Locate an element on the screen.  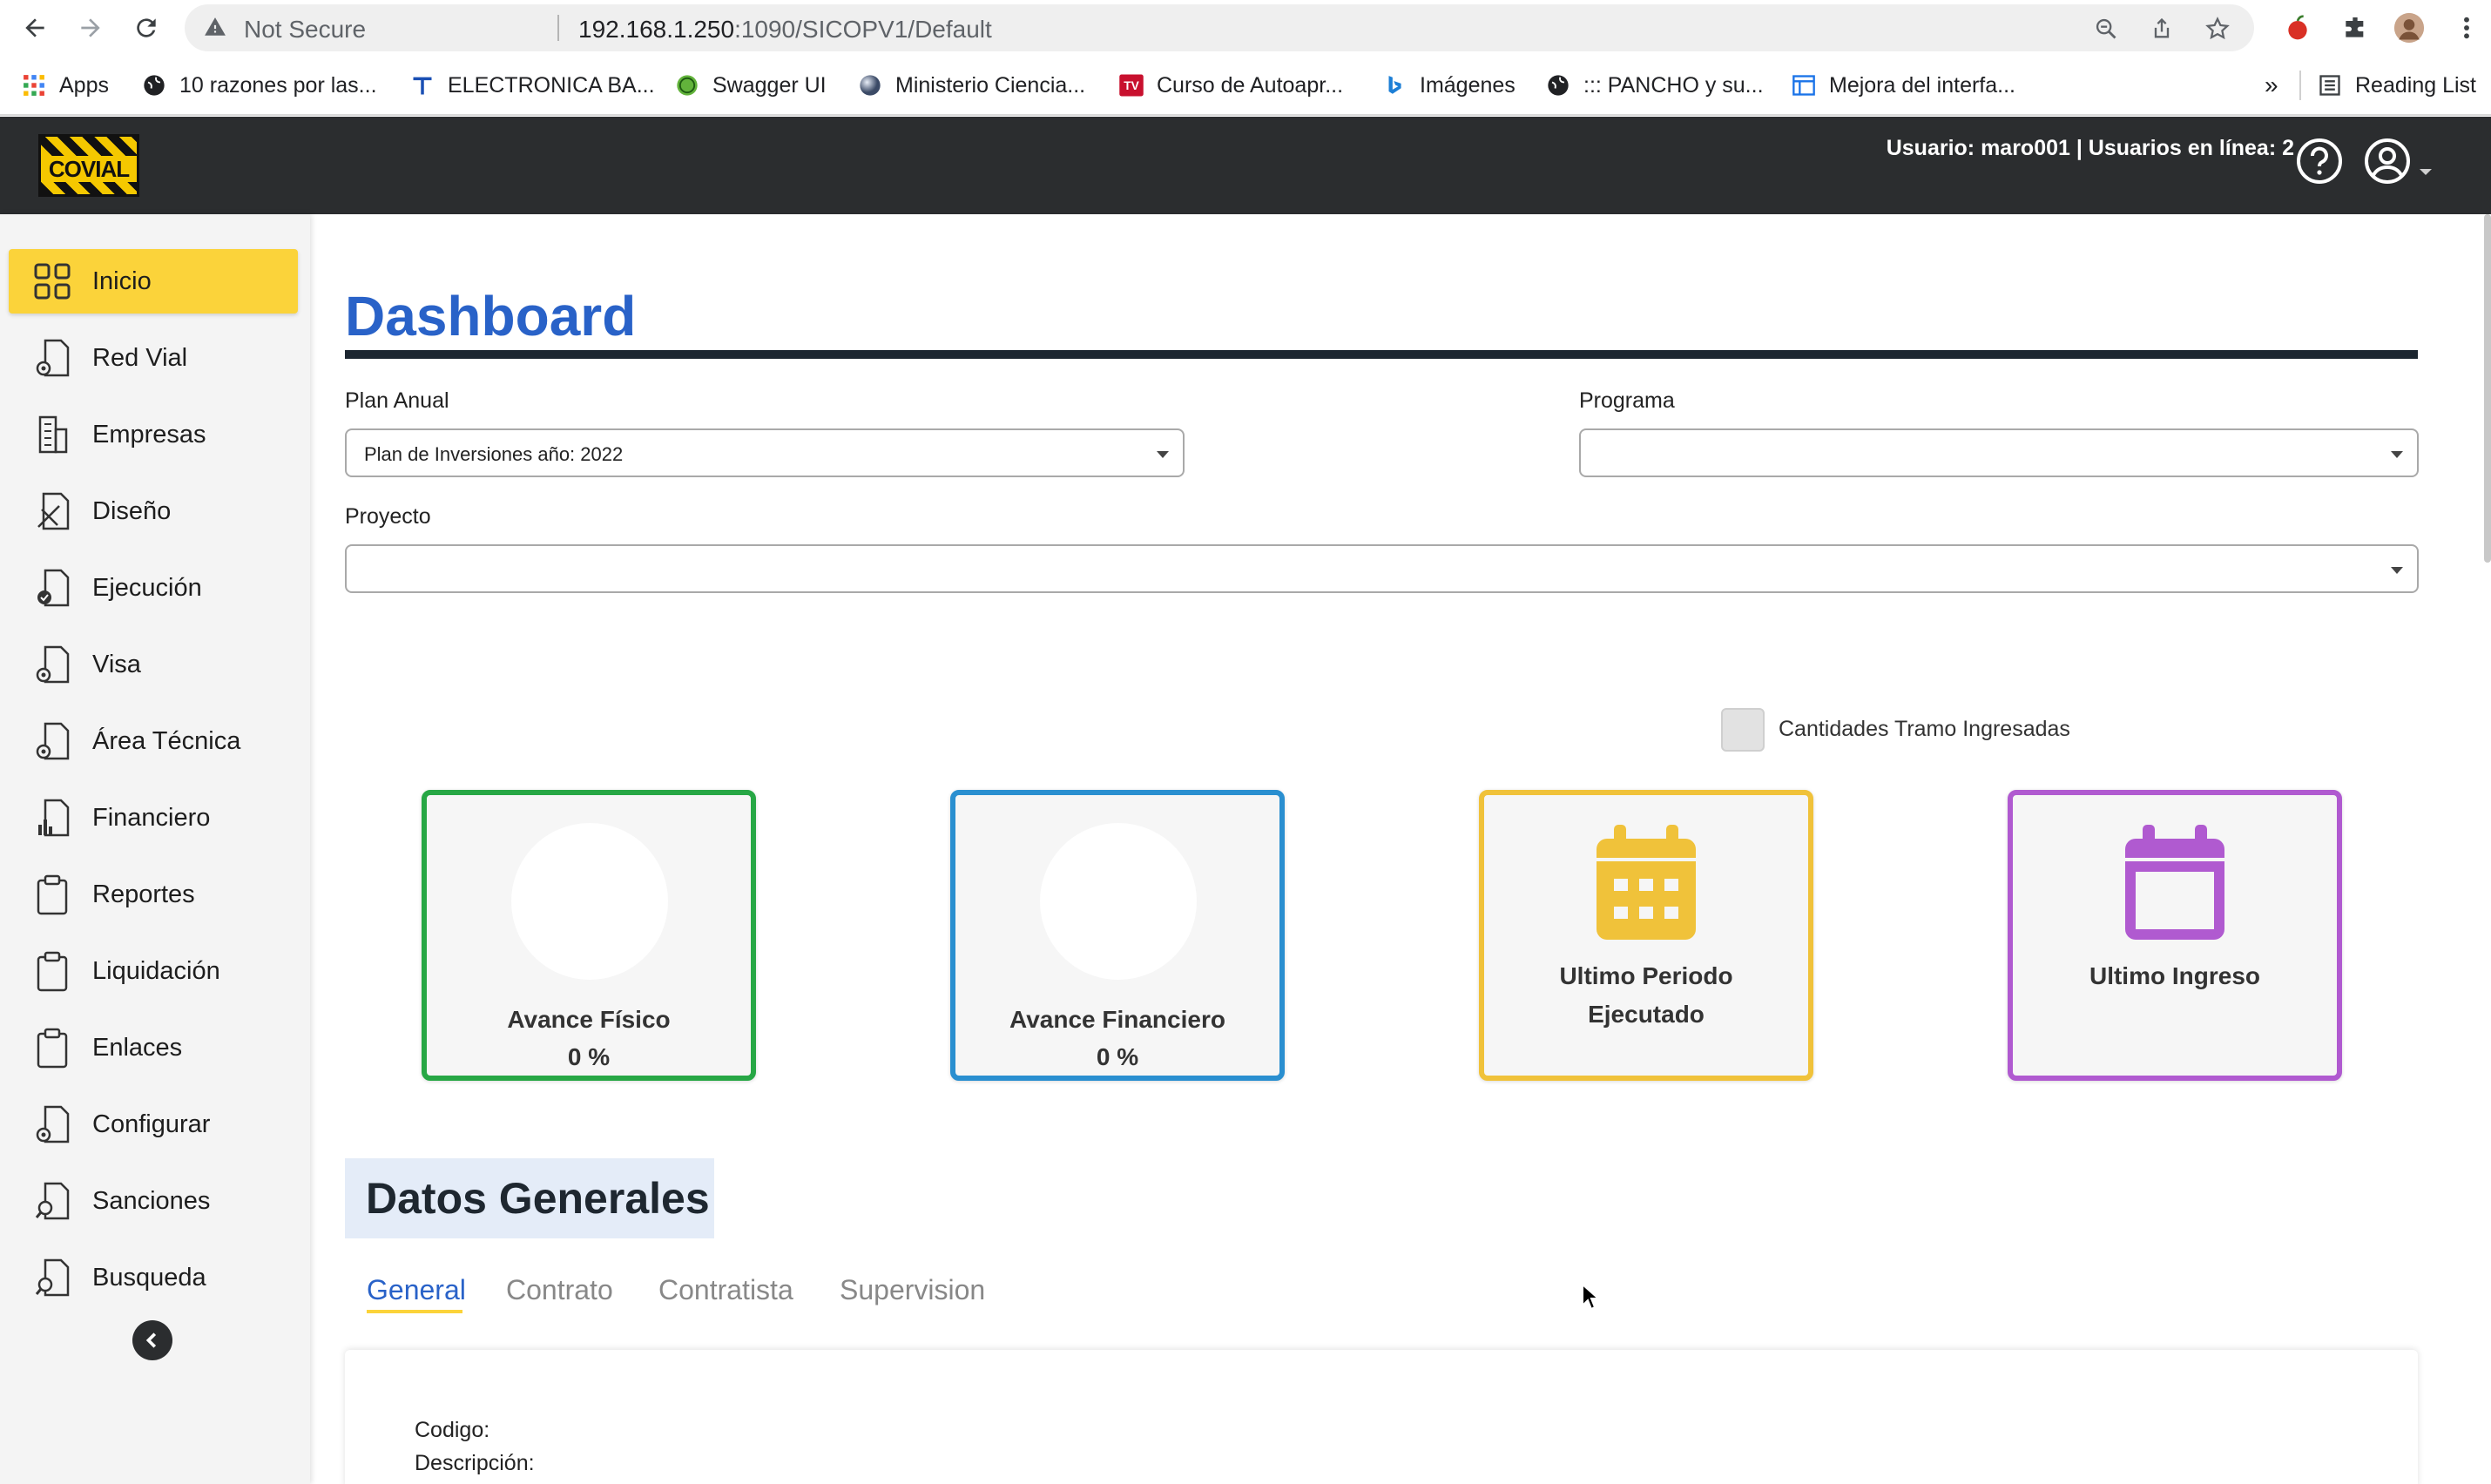
kebab-menu-icon is located at coordinates (2466, 28).